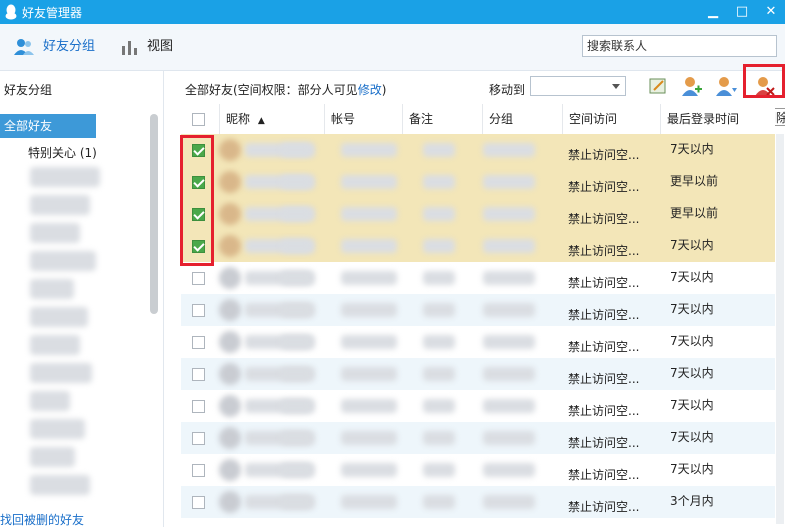  I want to click on friend-groups-tab: 好友分组, so click(56, 47).